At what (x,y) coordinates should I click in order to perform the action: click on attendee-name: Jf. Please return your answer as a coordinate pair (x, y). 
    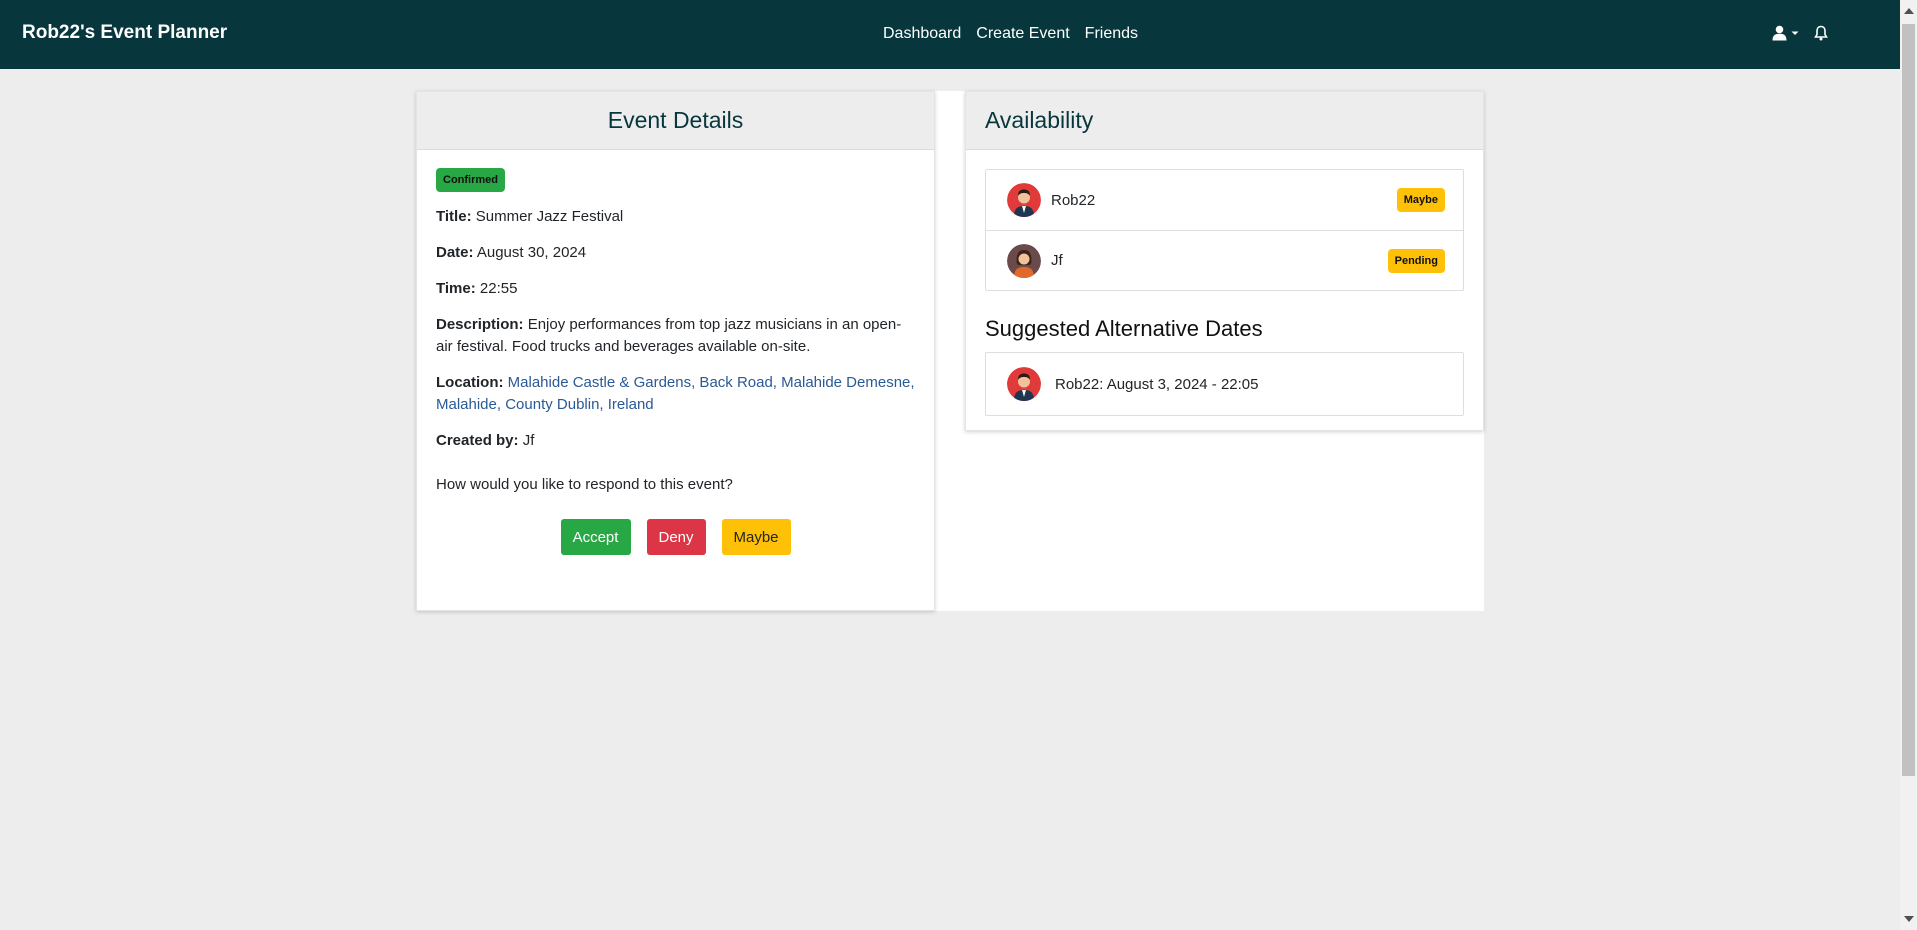
    Looking at the image, I should click on (1057, 260).